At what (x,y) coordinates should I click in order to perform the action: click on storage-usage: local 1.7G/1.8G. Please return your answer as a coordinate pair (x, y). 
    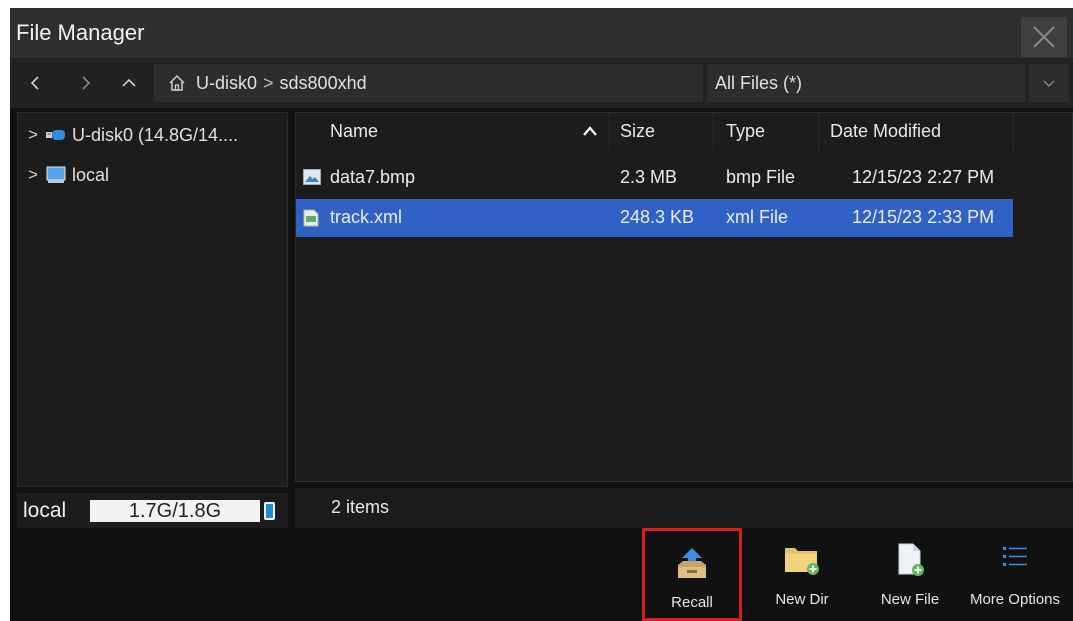
    Looking at the image, I should click on (152, 510).